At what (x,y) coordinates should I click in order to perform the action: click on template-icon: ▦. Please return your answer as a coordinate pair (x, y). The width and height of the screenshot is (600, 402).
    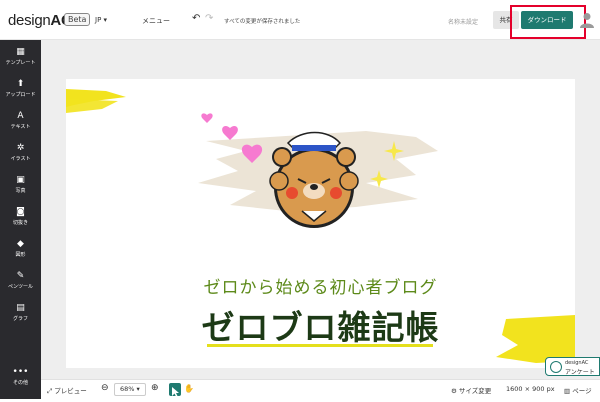
    Looking at the image, I should click on (20, 52).